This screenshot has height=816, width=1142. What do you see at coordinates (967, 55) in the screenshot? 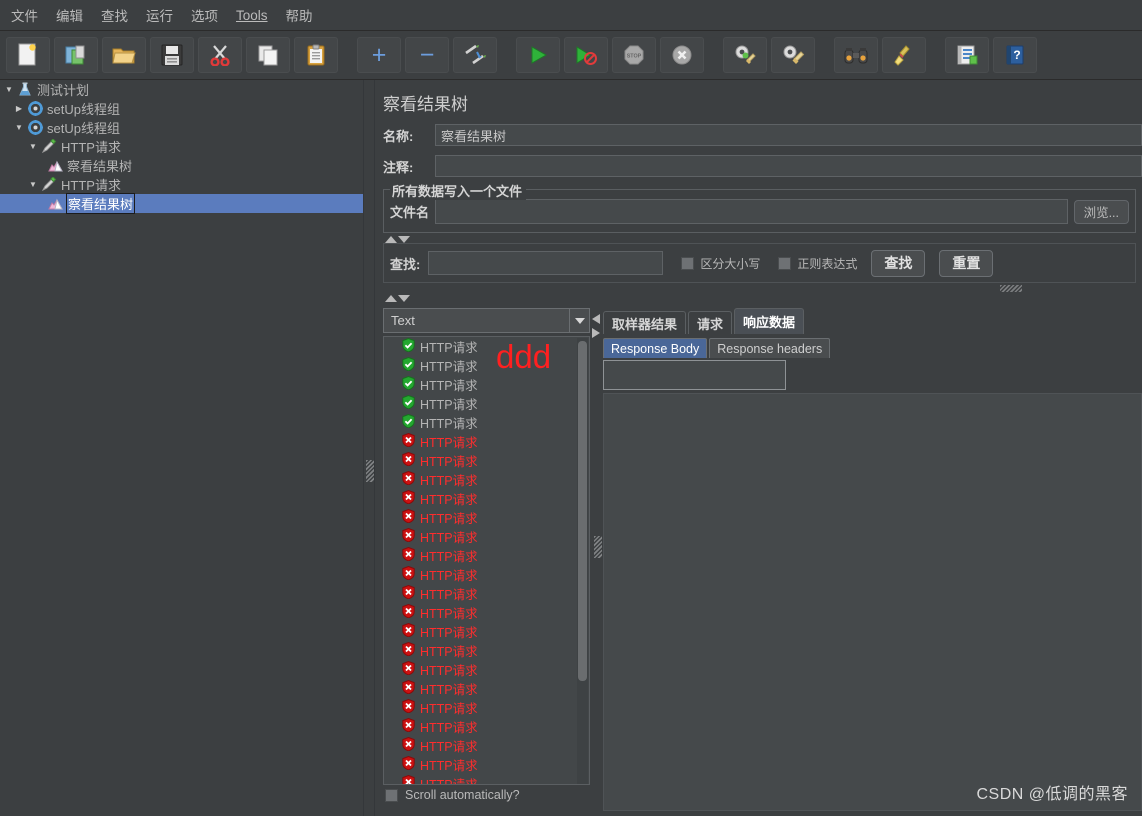
I see `function-helper-button` at bounding box center [967, 55].